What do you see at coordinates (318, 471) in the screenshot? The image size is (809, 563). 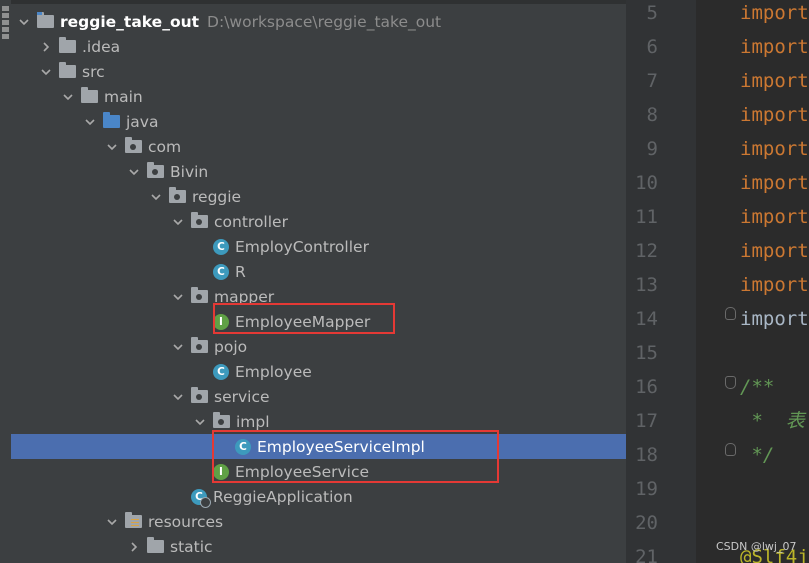 I see `tree-item-employeeservice: I EmployeeService` at bounding box center [318, 471].